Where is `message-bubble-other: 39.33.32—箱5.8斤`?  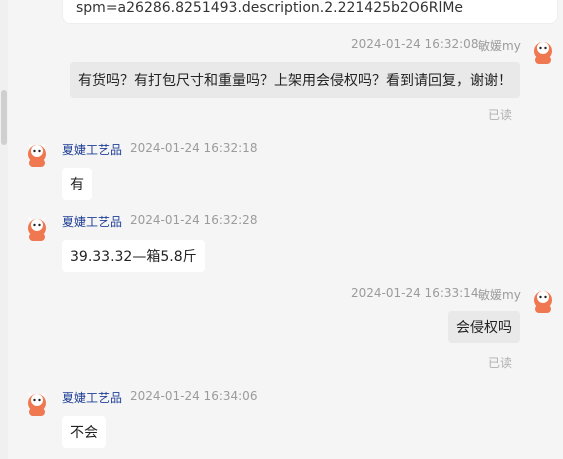
message-bubble-other: 39.33.32—箱5.8斤 is located at coordinates (133, 256).